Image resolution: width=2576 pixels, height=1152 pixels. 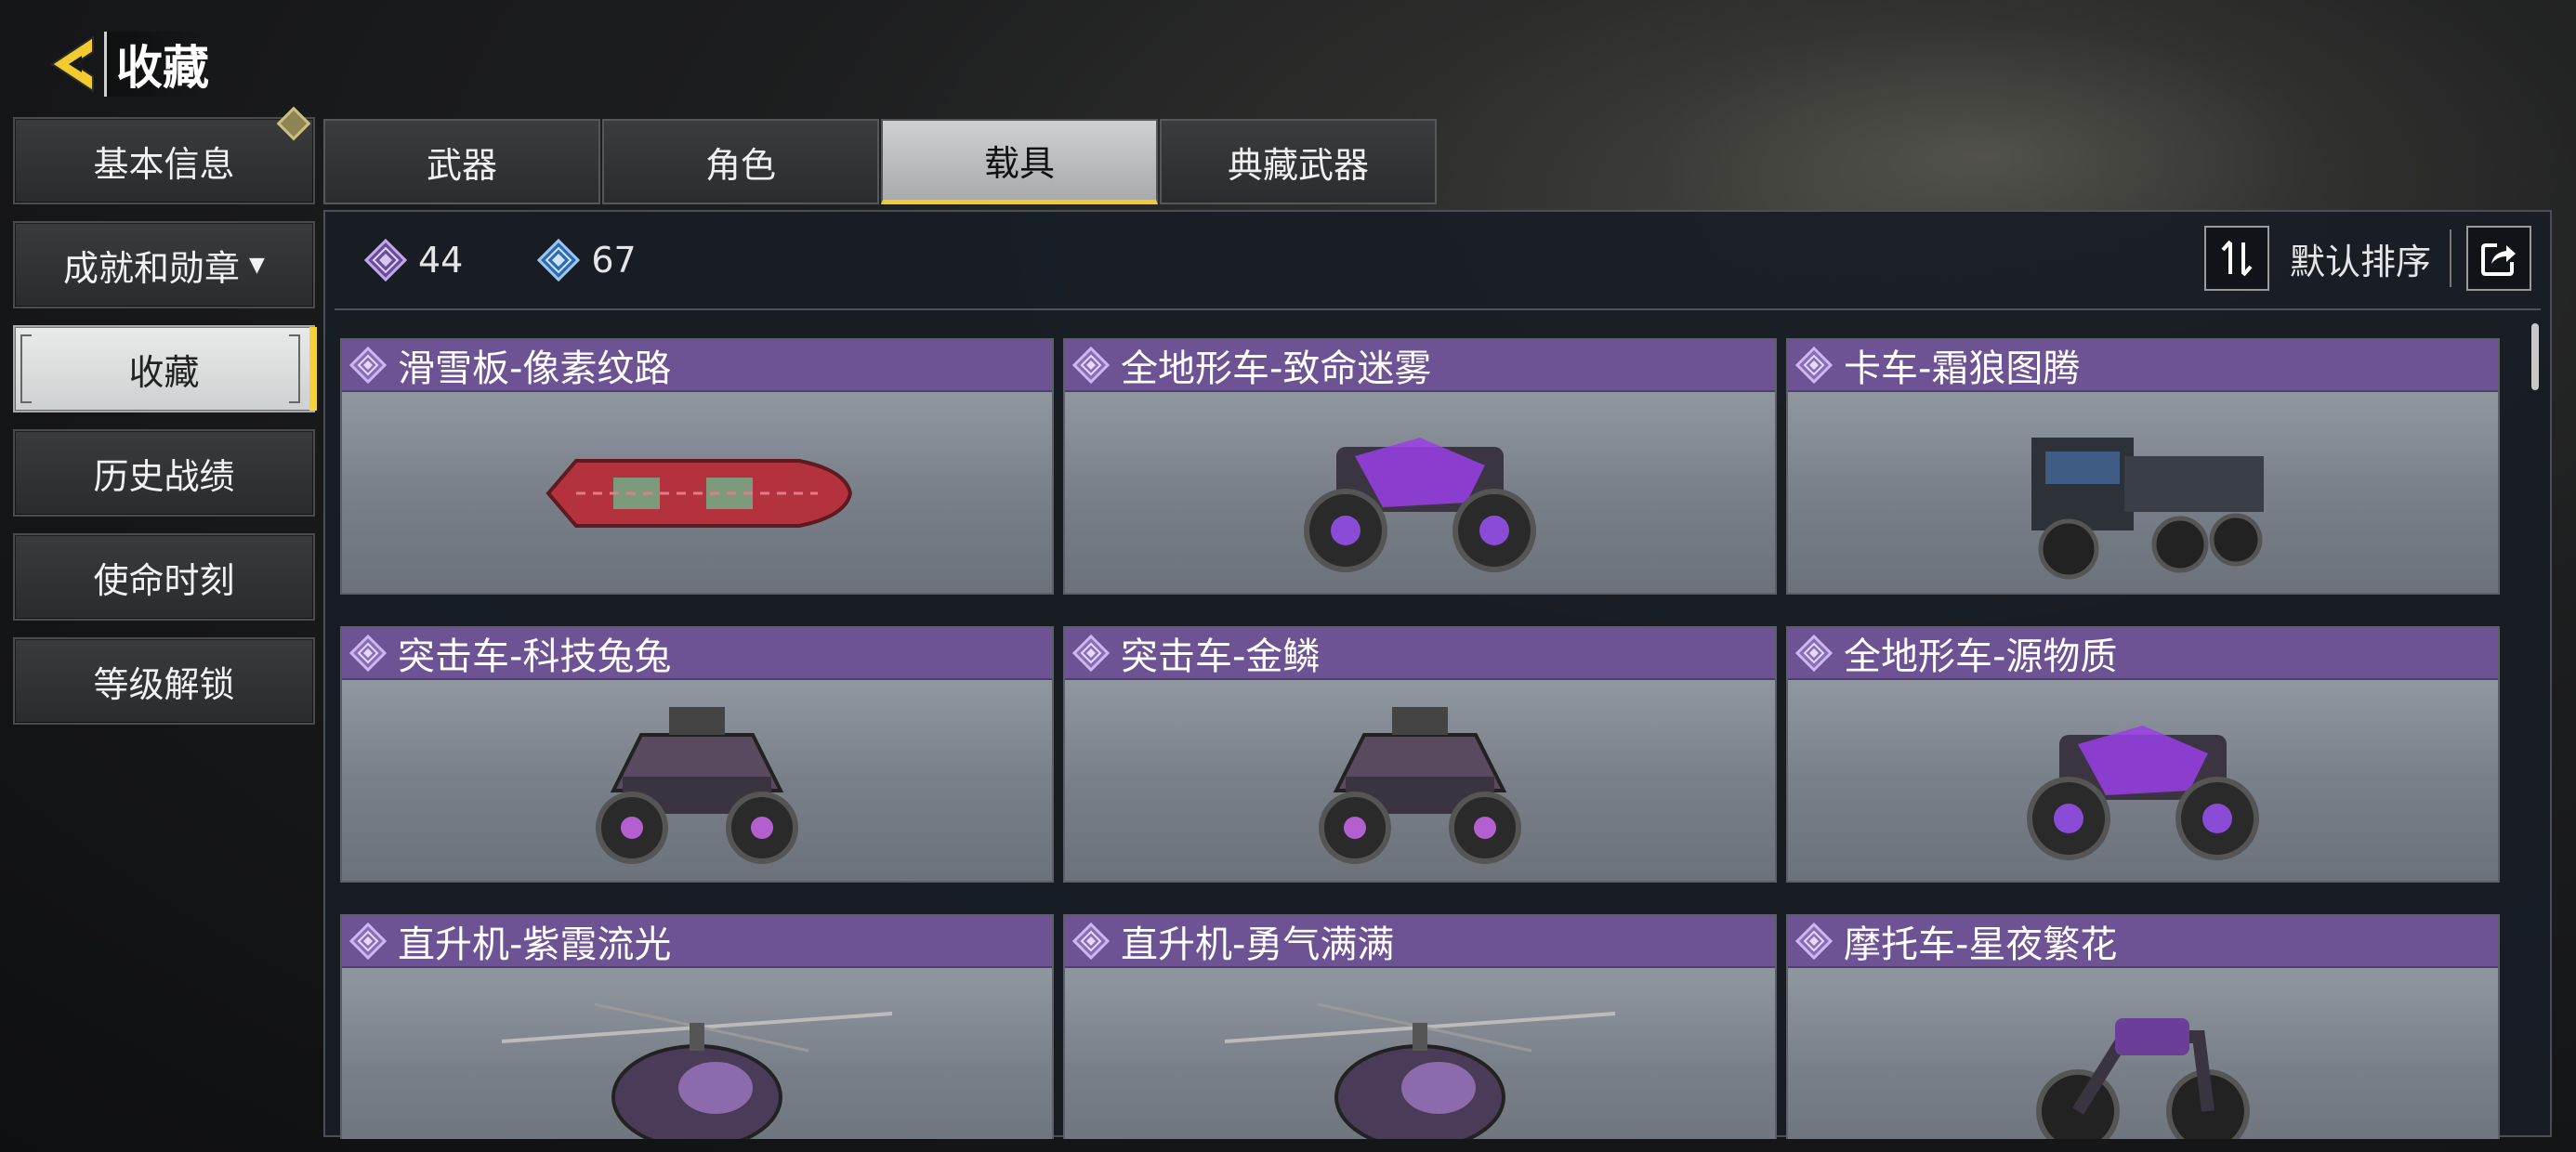 I want to click on sort-arrows-icon, so click(x=2237, y=258).